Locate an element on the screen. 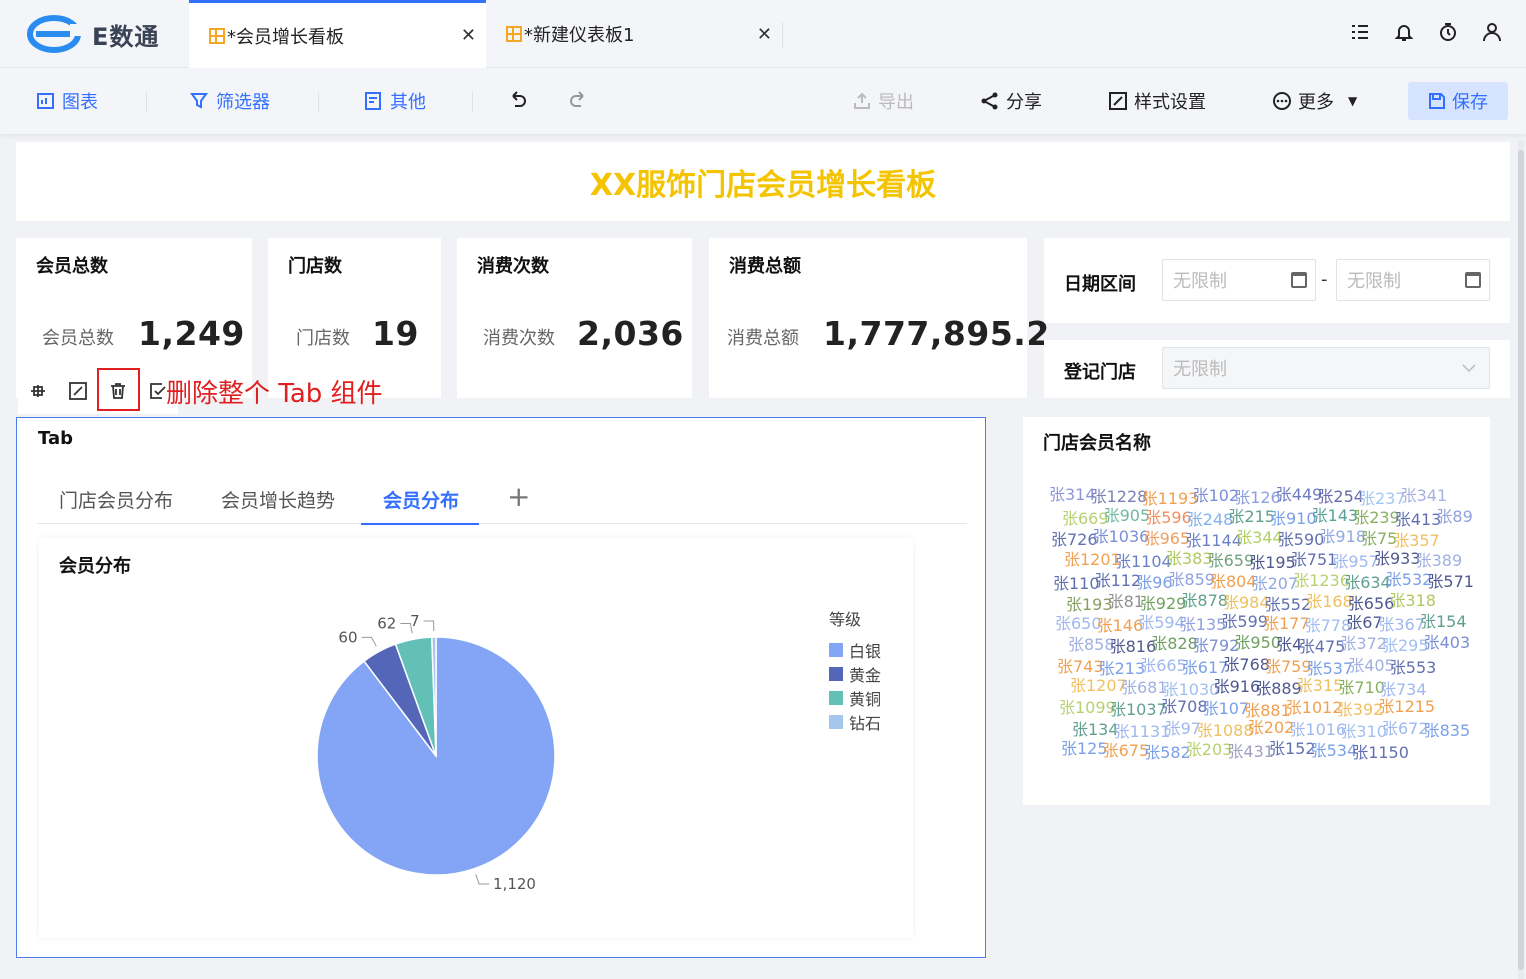  filter-button: 筛选器 is located at coordinates (230, 101).